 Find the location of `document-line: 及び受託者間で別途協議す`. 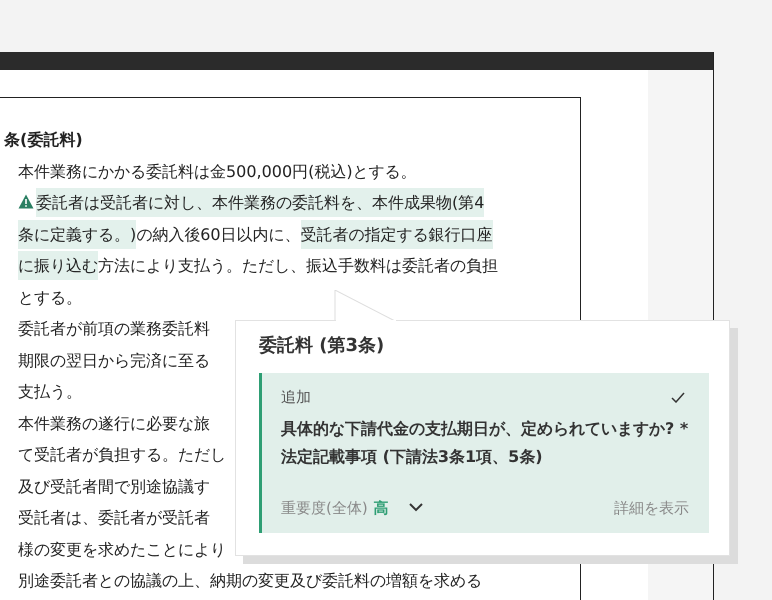

document-line: 及び受託者間で別途協議す is located at coordinates (114, 487).